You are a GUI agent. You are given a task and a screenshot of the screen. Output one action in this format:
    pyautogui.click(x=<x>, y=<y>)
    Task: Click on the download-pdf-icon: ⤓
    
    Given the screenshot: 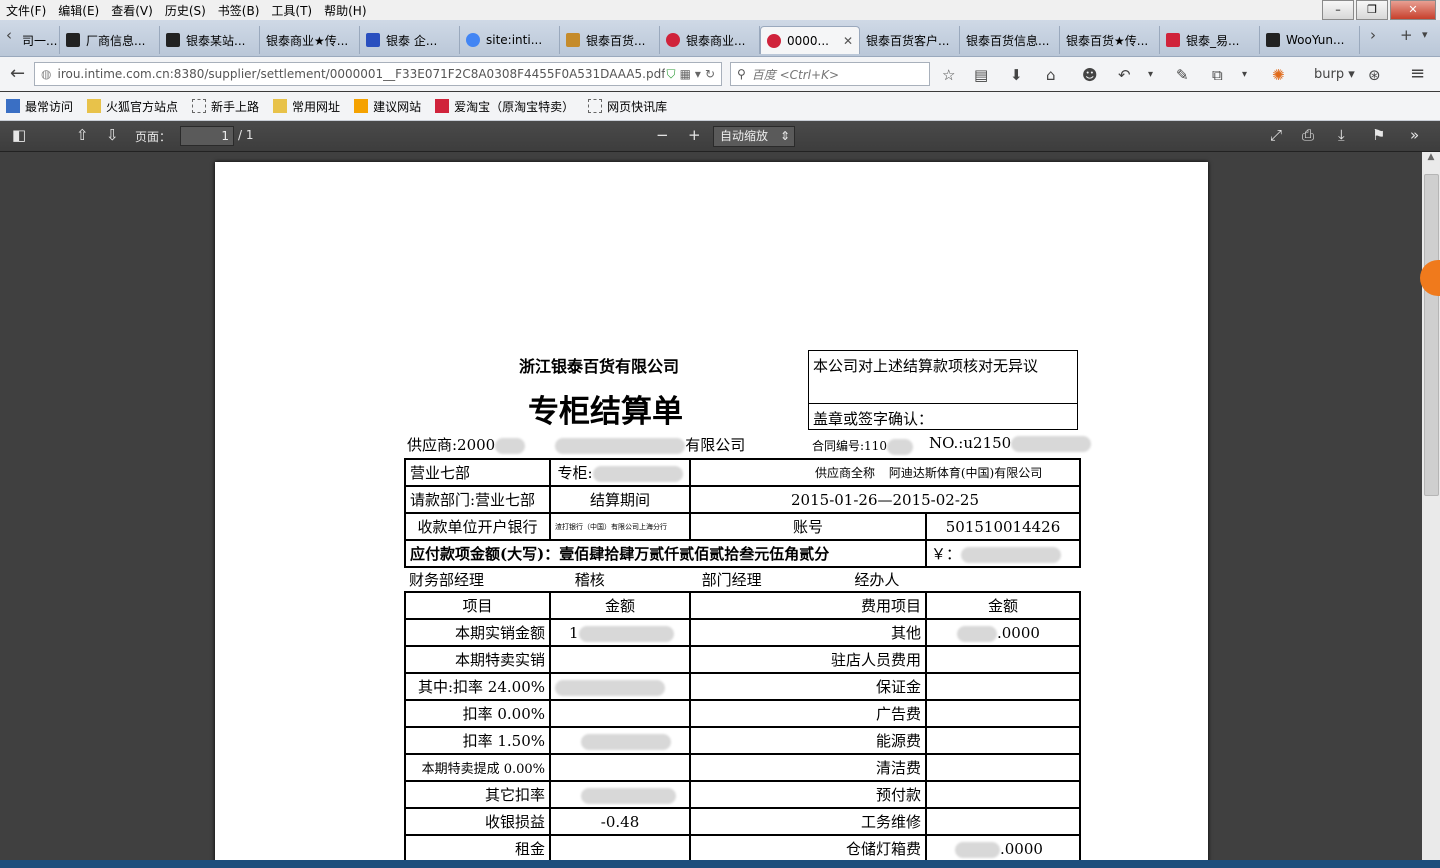 What is the action you would take?
    pyautogui.click(x=1341, y=135)
    